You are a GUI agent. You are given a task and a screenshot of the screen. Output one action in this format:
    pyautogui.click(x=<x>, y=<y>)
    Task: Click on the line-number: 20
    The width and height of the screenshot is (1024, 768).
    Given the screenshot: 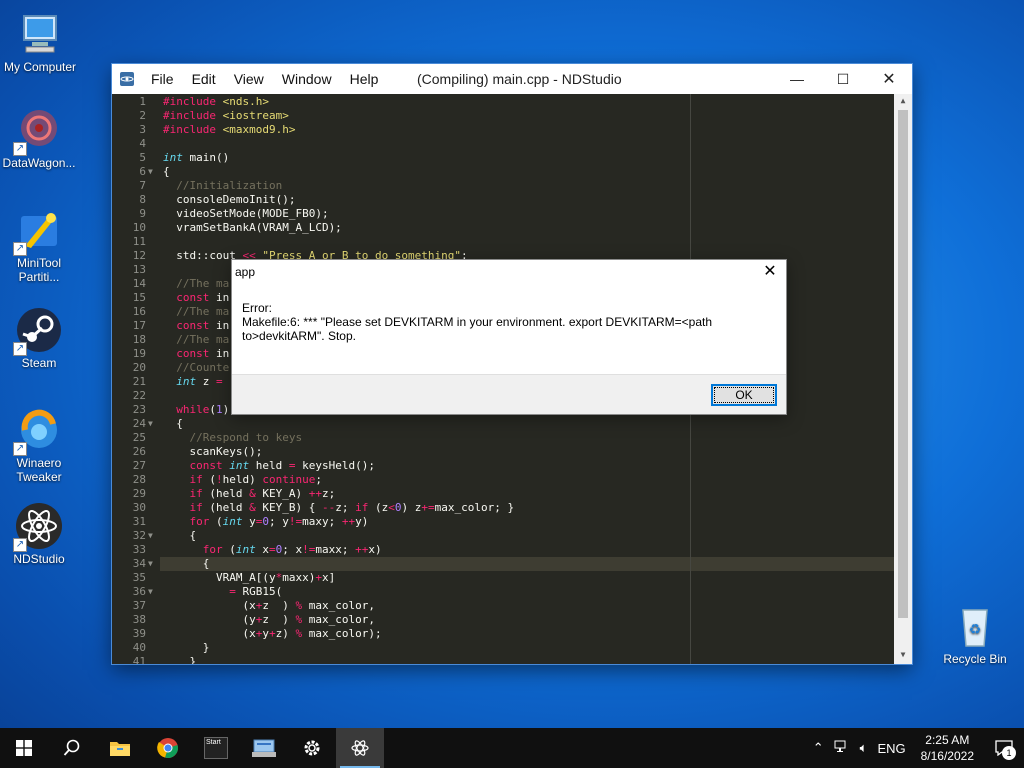 What is the action you would take?
    pyautogui.click(x=139, y=367)
    